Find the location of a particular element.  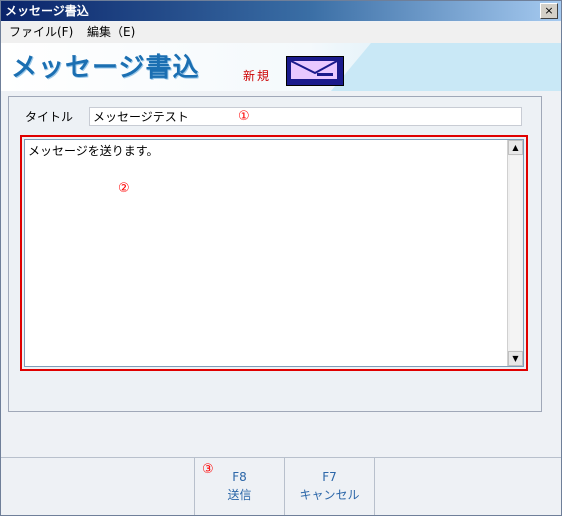

envelope-flap is located at coordinates (314, 67).